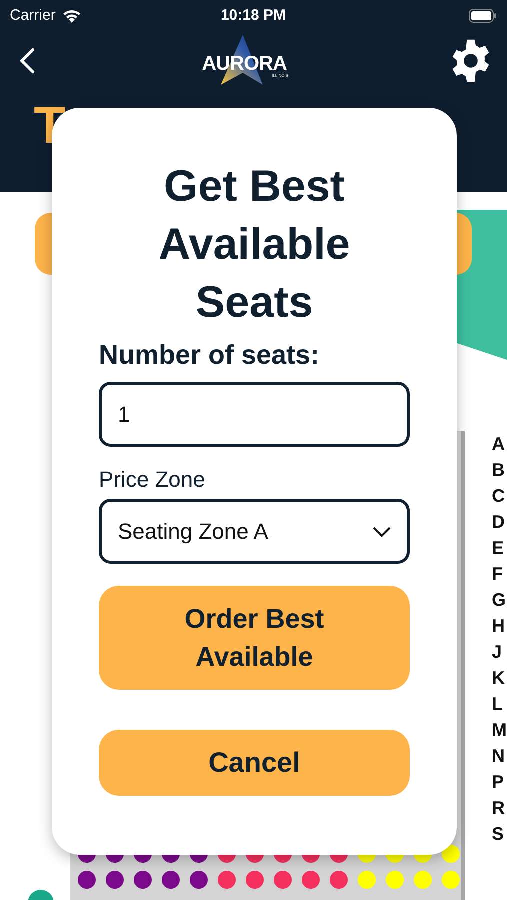  What do you see at coordinates (498, 574) in the screenshot?
I see `row-letter: F` at bounding box center [498, 574].